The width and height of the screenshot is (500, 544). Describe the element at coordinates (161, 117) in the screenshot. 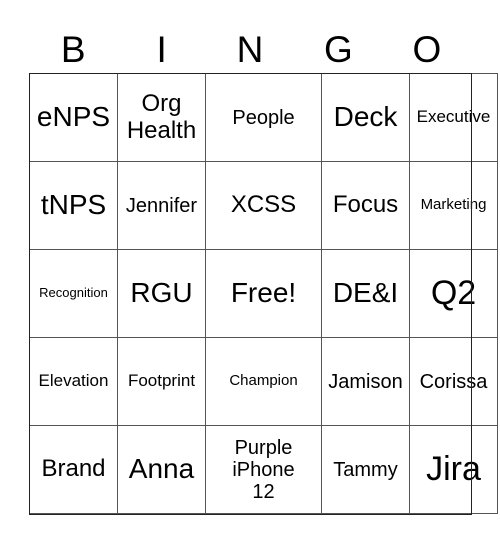

I see `bingo-cell: Org Health` at that location.